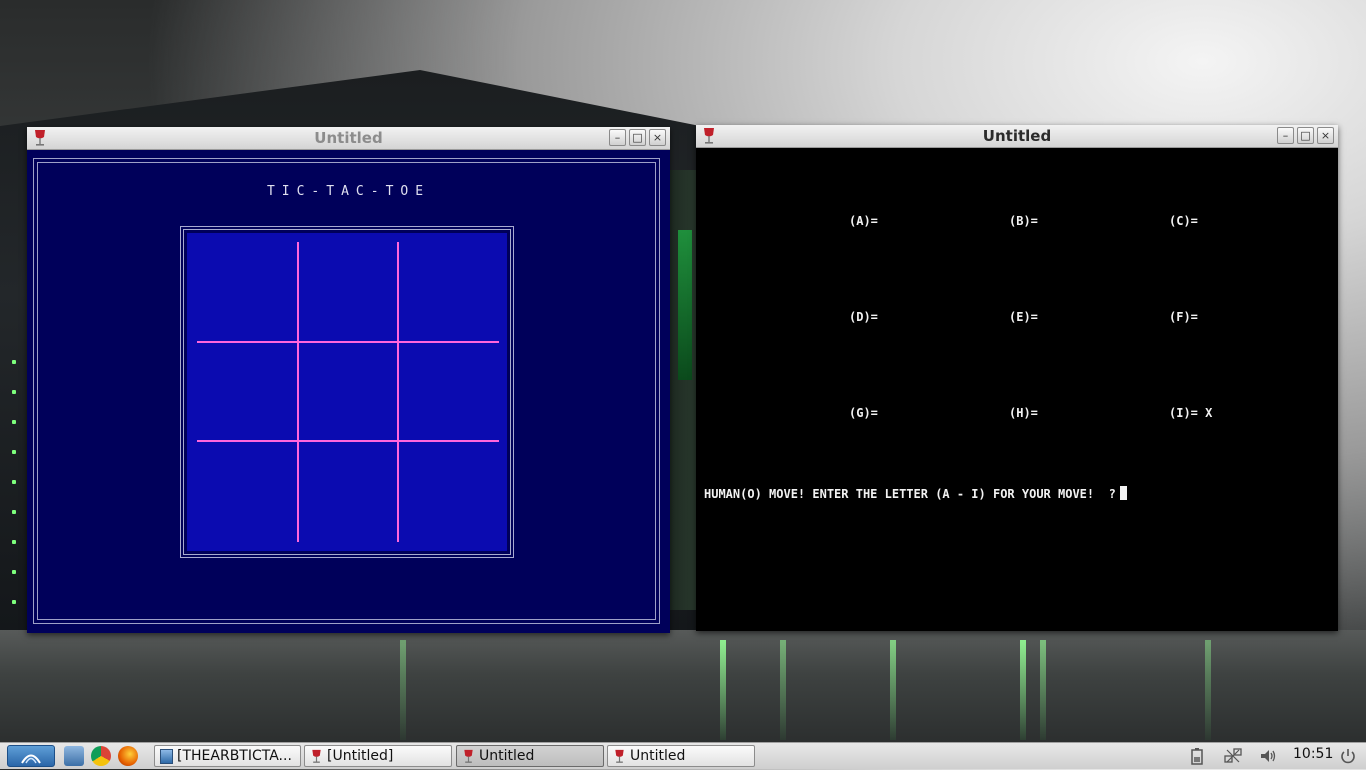 Image resolution: width=1366 pixels, height=770 pixels. I want to click on task-label: [Untitled], so click(360, 756).